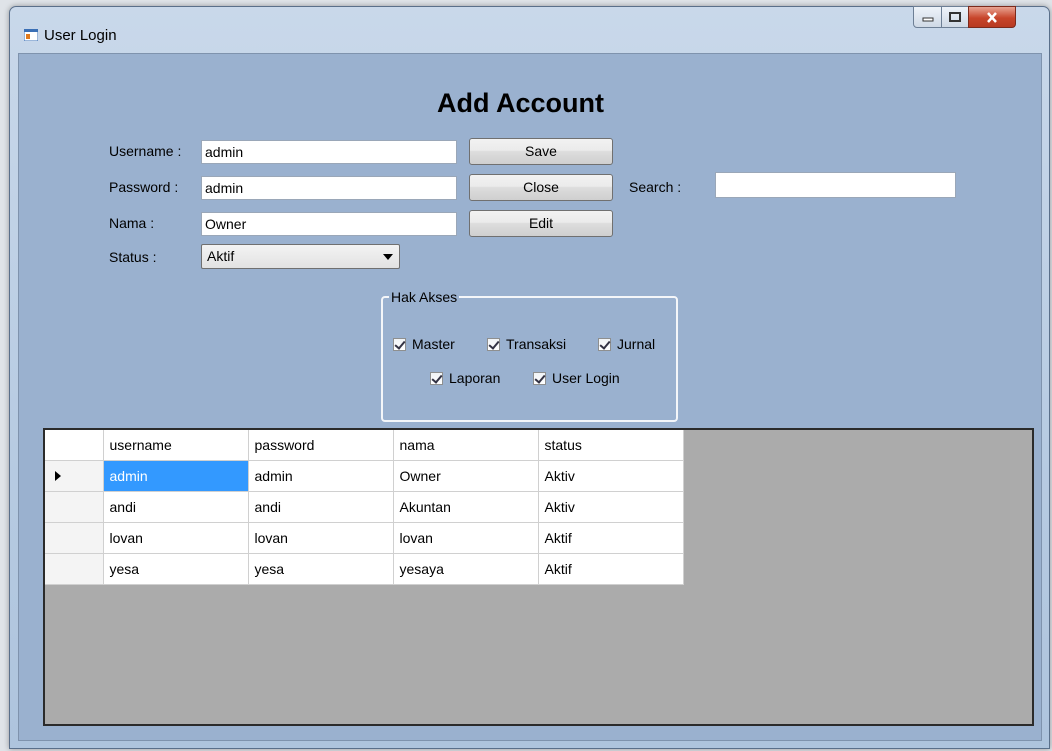 The height and width of the screenshot is (751, 1052). I want to click on save-button: Save, so click(541, 151).